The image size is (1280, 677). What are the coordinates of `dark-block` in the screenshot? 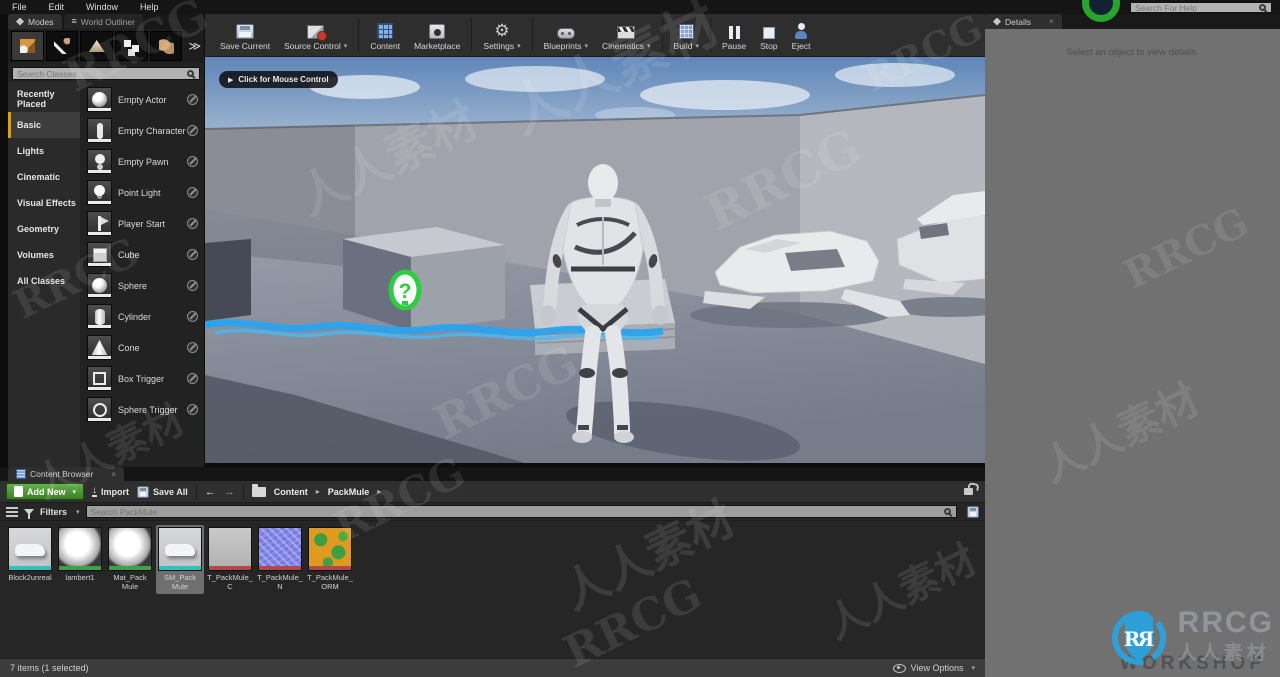 It's located at (228, 280).